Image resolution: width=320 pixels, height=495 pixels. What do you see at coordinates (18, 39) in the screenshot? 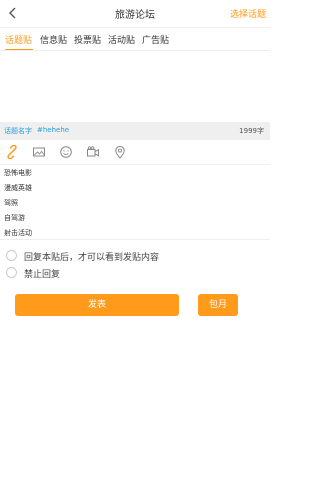
I see `tab-topic-post: 话题贴` at bounding box center [18, 39].